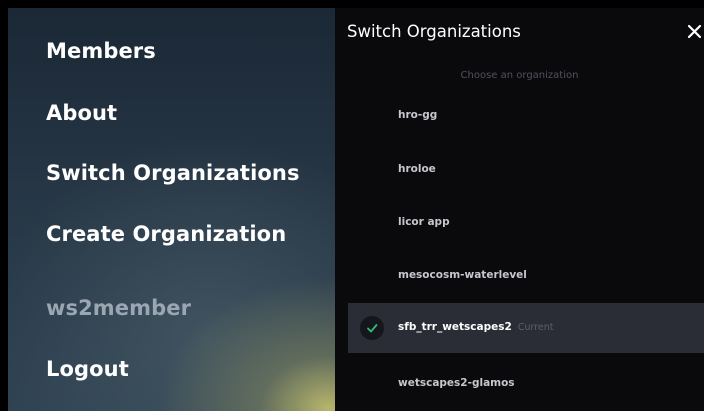 The width and height of the screenshot is (704, 411). I want to click on organization-name-text: sfb_trr_wetscapes2, so click(455, 327).